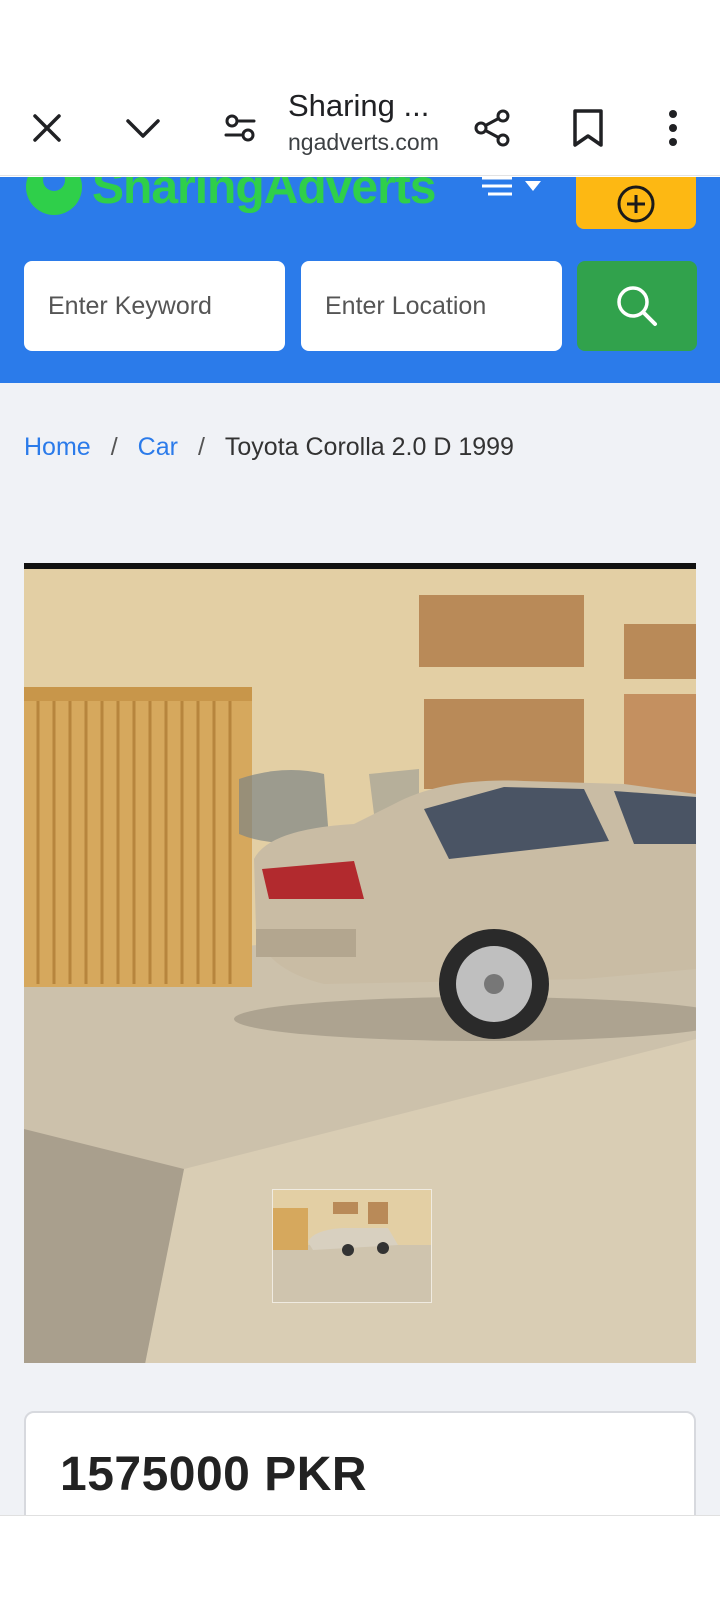 Image resolution: width=720 pixels, height=1600 pixels. I want to click on search-icon, so click(637, 306).